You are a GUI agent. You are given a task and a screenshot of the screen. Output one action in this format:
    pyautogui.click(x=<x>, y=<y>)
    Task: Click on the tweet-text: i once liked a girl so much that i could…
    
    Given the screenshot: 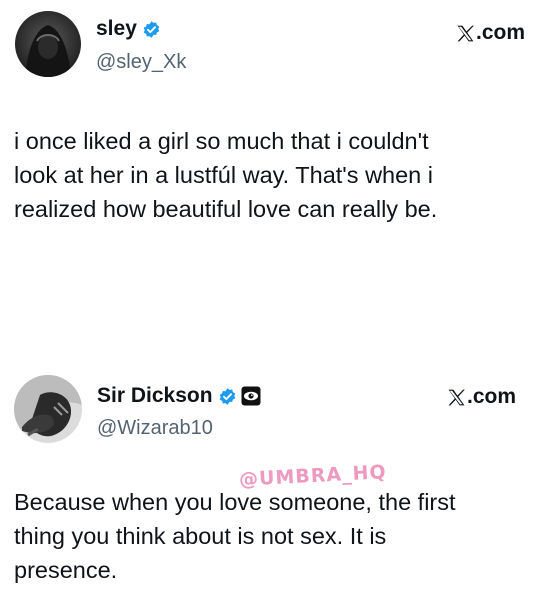 What is the action you would take?
    pyautogui.click(x=226, y=175)
    